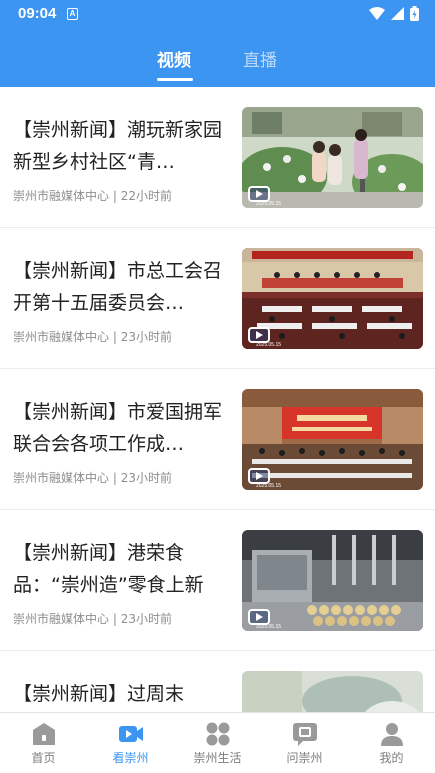 Image resolution: width=435 pixels, height=773 pixels. I want to click on wifi-icon, so click(377, 13).